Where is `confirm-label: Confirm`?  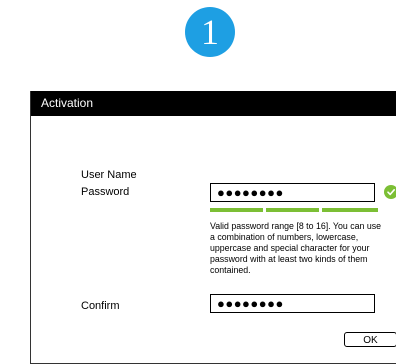
confirm-label: Confirm is located at coordinates (100, 306).